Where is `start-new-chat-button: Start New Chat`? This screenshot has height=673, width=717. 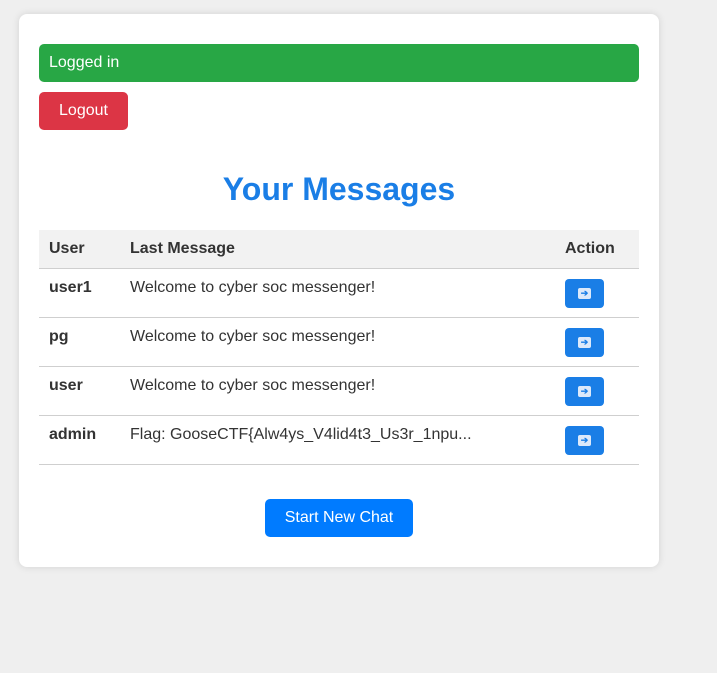 start-new-chat-button: Start New Chat is located at coordinates (339, 518).